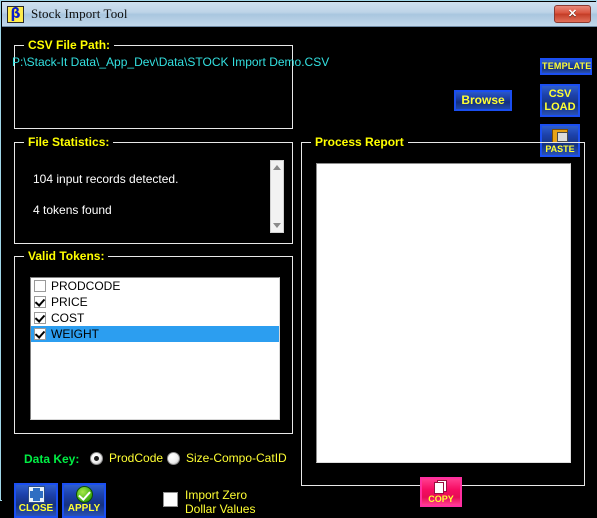  I want to click on list-item: WEIGHT, so click(155, 334).